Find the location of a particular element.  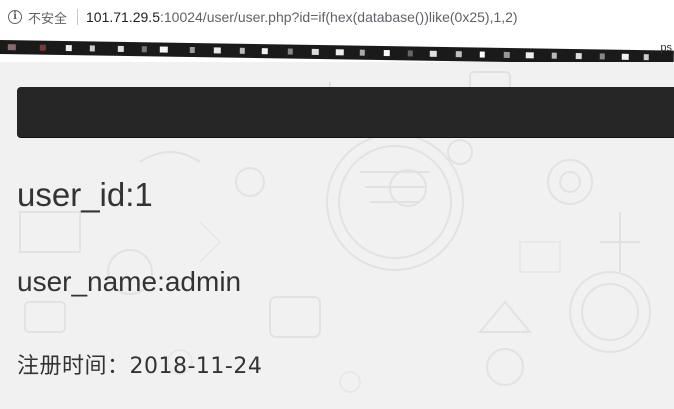

registration-time-heading: 注册时间：2018-11-24 is located at coordinates (140, 366).